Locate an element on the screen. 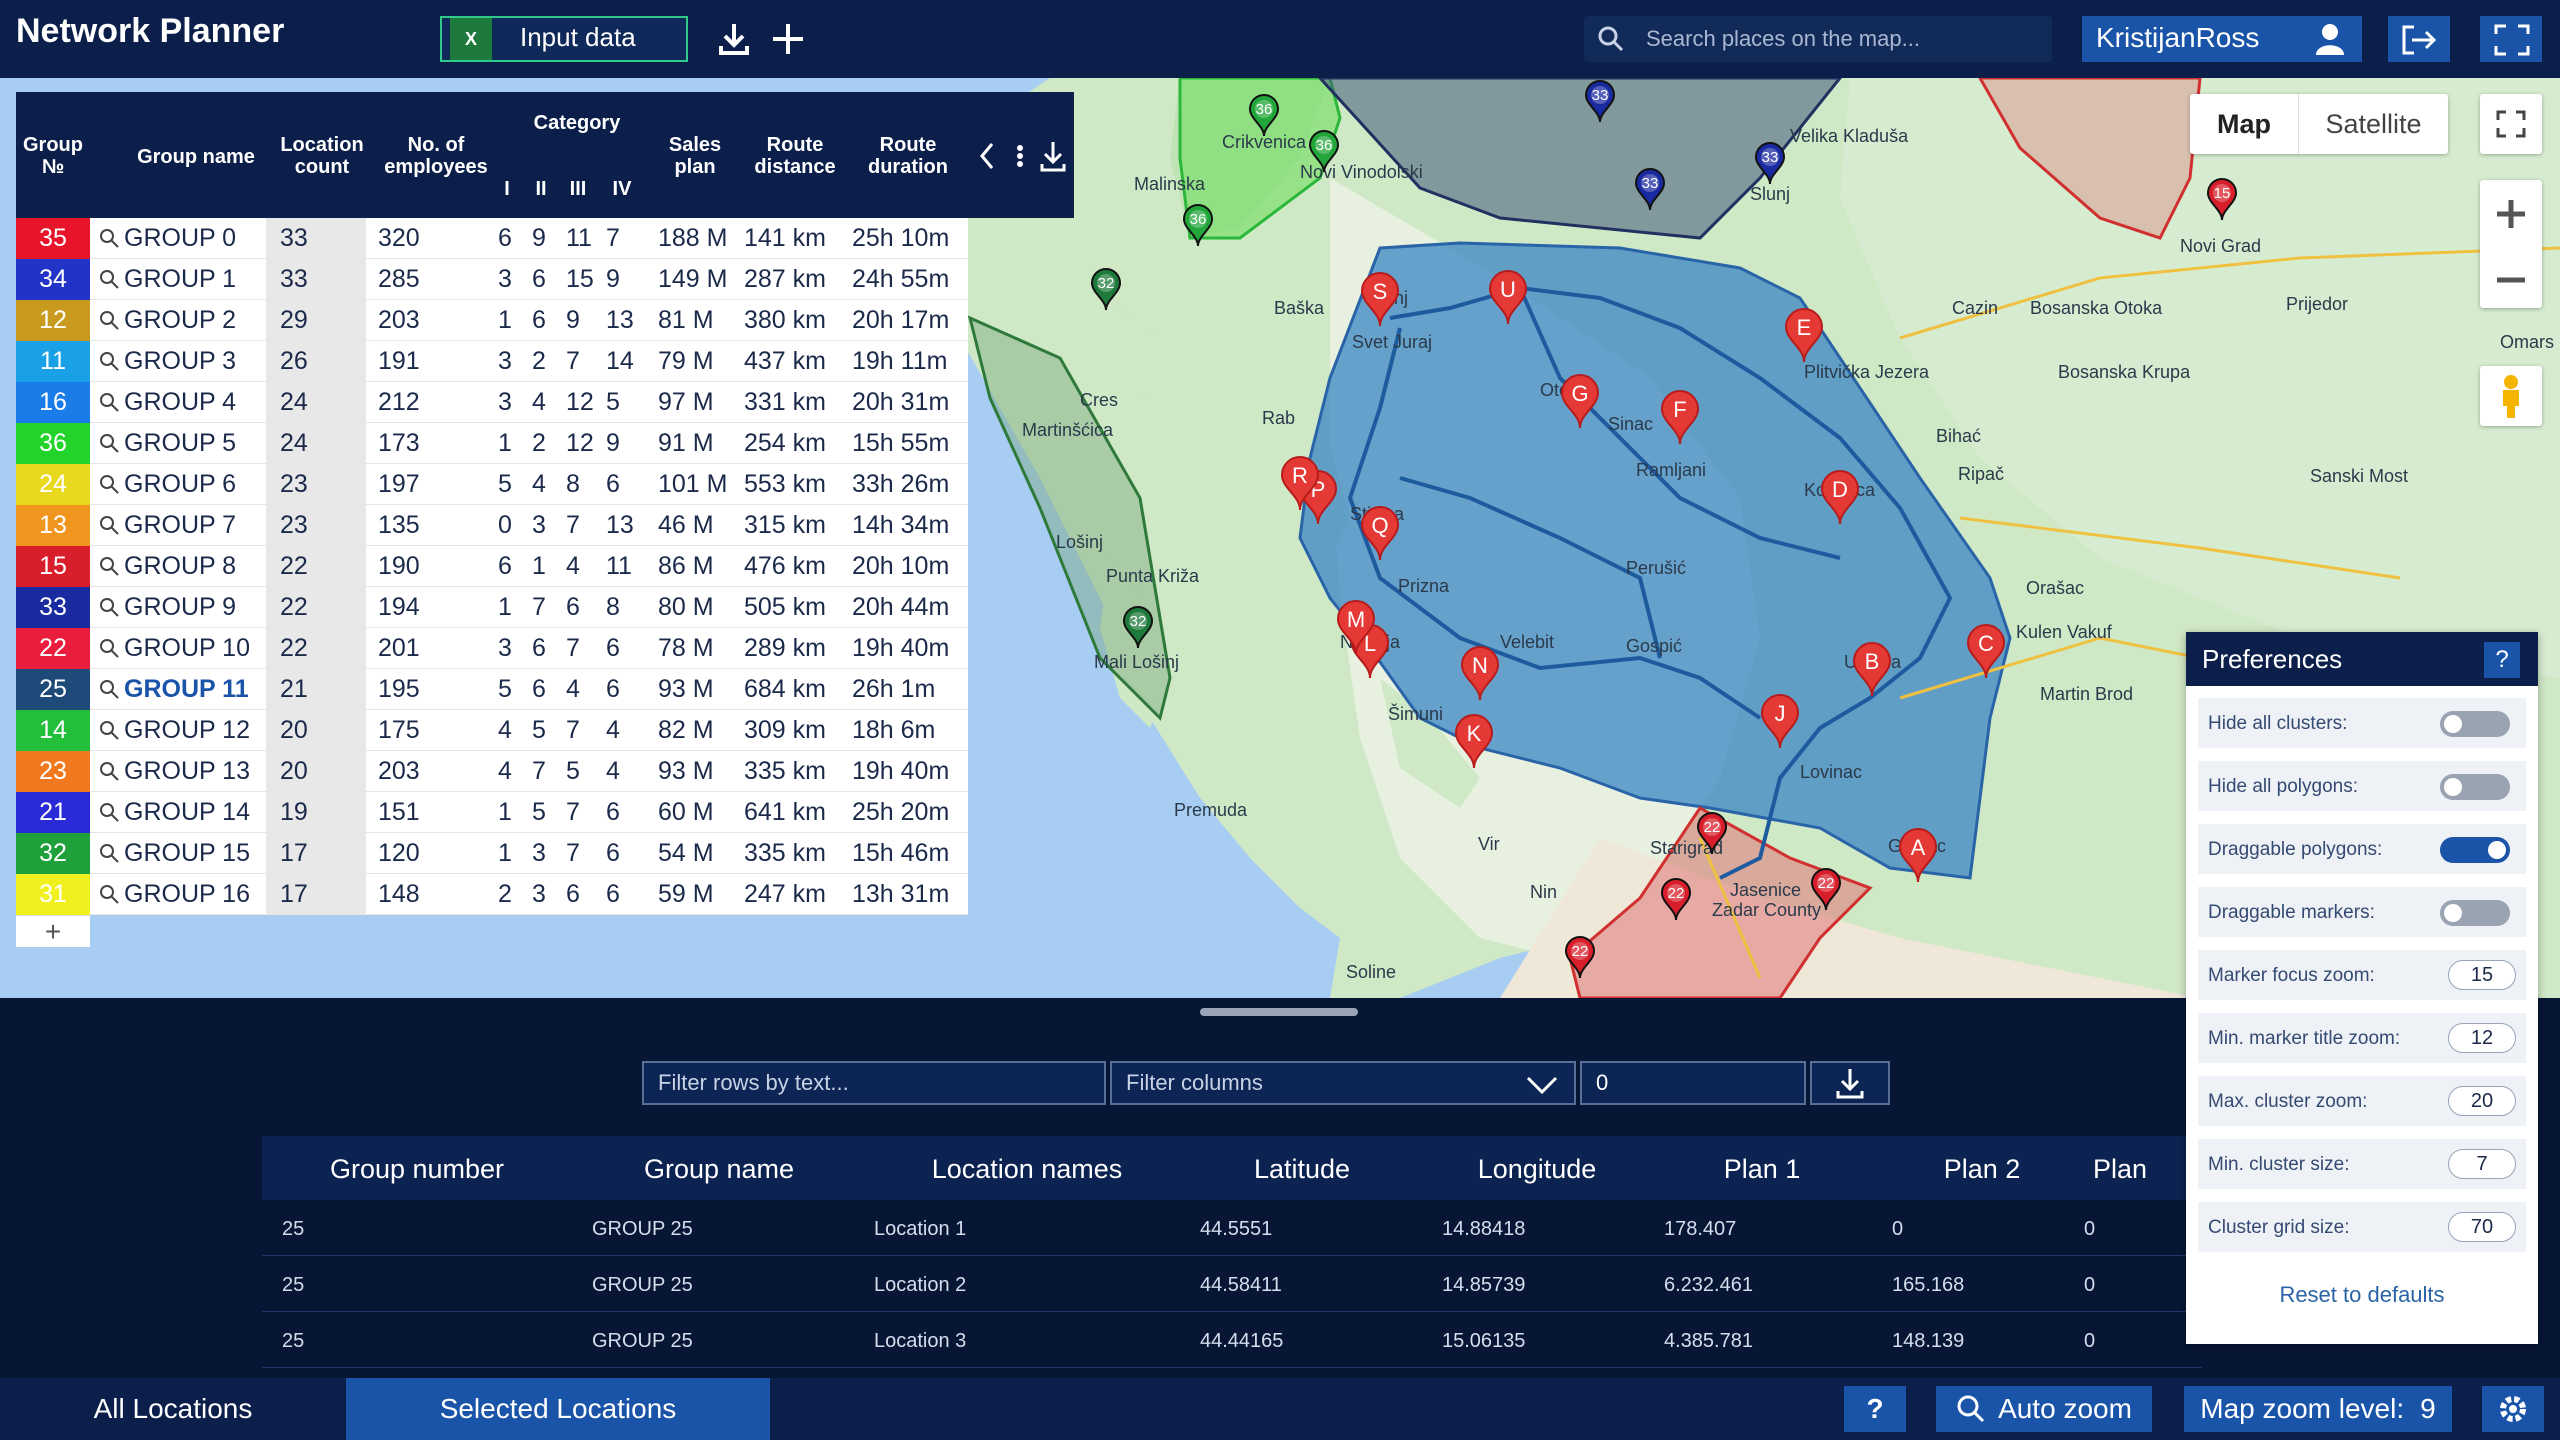  cat-i-cell: 5 is located at coordinates (505, 689).